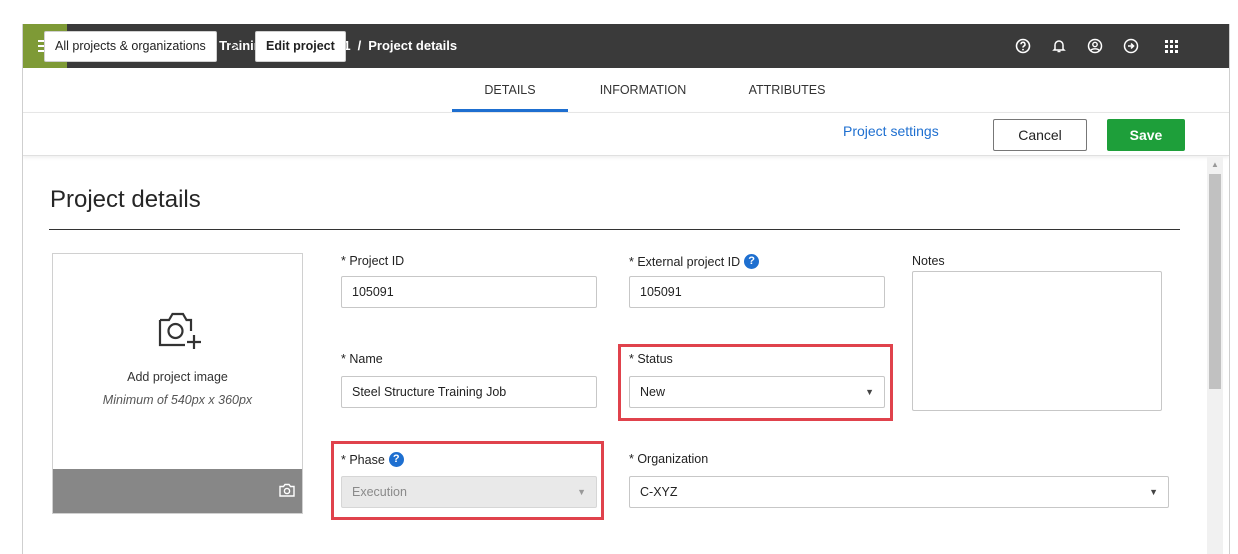 The image size is (1238, 554). What do you see at coordinates (581, 492) in the screenshot?
I see `phase-dropdown-caret-icon: ▼` at bounding box center [581, 492].